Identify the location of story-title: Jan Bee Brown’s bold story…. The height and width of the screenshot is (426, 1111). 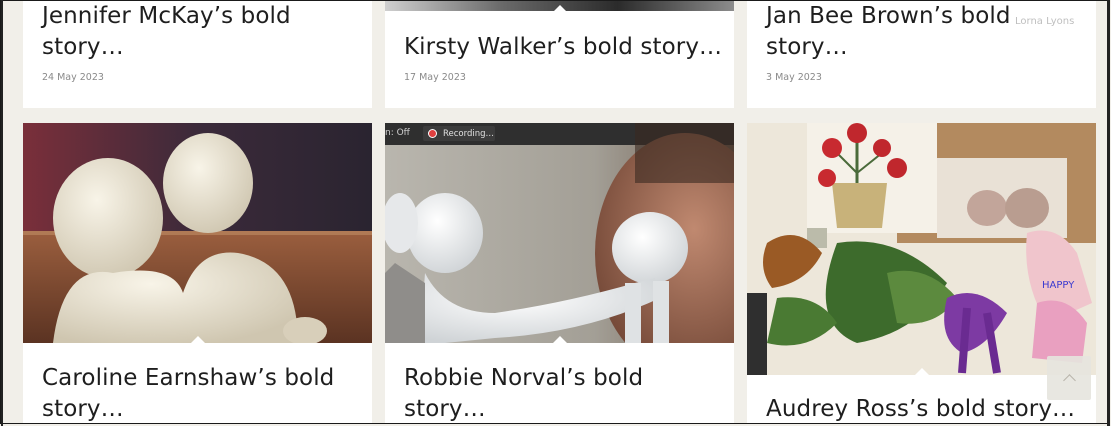
(888, 32).